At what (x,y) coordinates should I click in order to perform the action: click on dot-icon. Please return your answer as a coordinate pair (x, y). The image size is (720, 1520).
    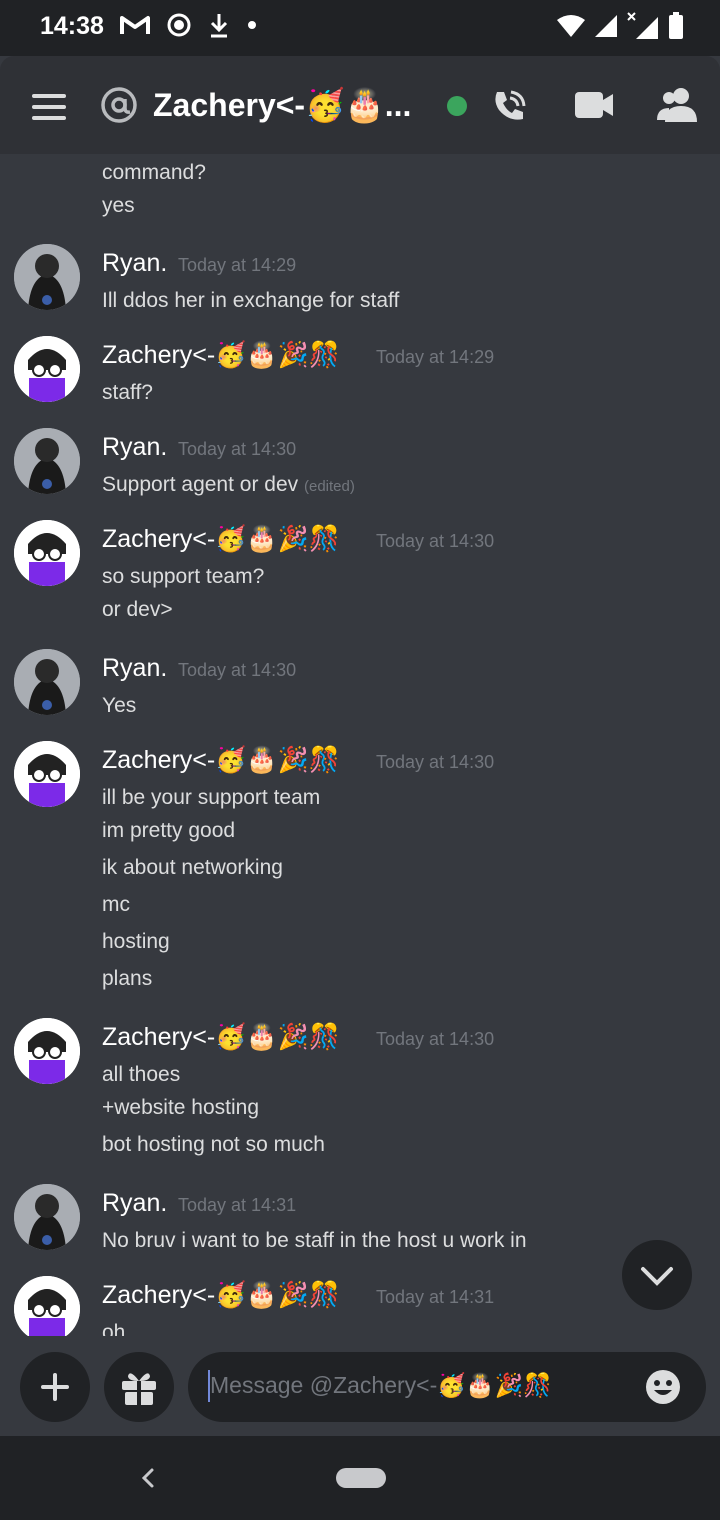
    Looking at the image, I should click on (252, 25).